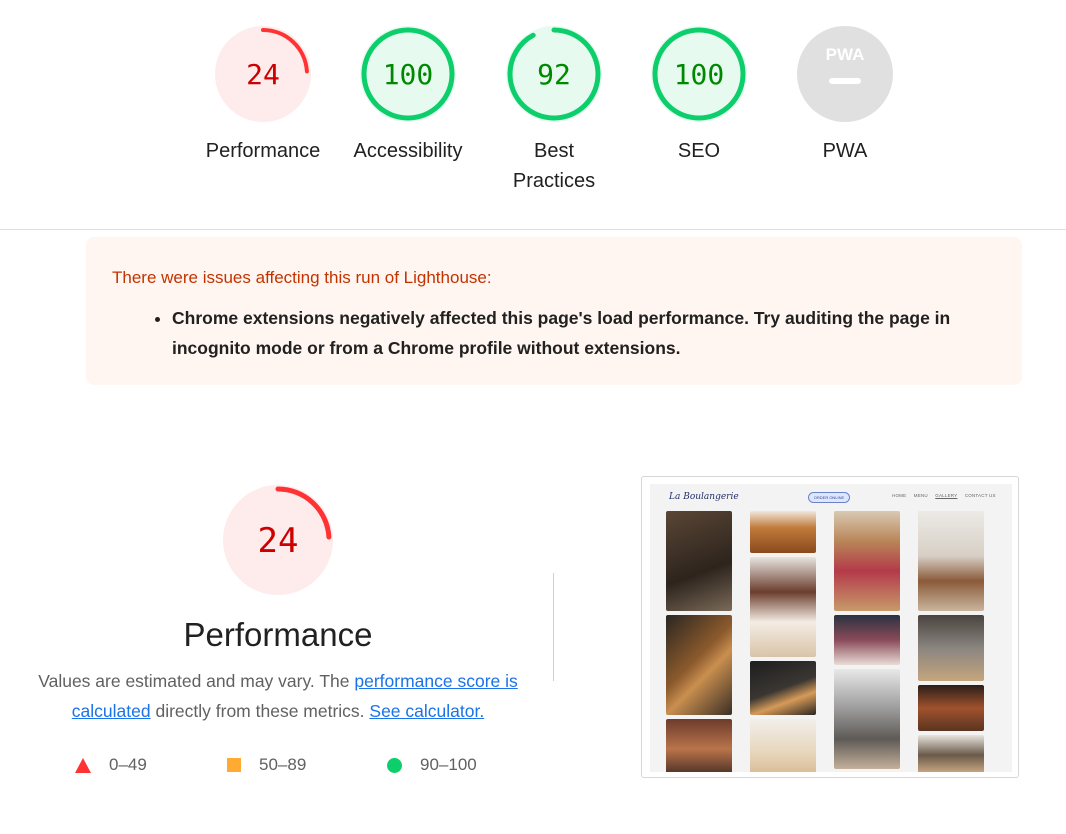 This screenshot has height=834, width=1066. Describe the element at coordinates (699, 151) in the screenshot. I see `gauge-seo-label: SEO` at that location.